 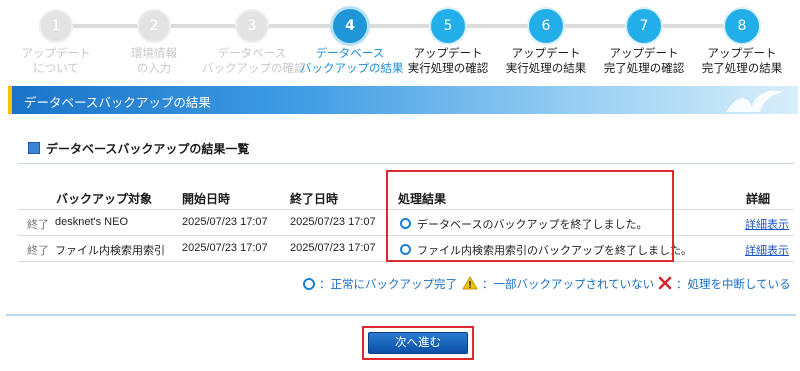 What do you see at coordinates (254, 60) in the screenshot?
I see `step-label: データベース バックアップの確認` at bounding box center [254, 60].